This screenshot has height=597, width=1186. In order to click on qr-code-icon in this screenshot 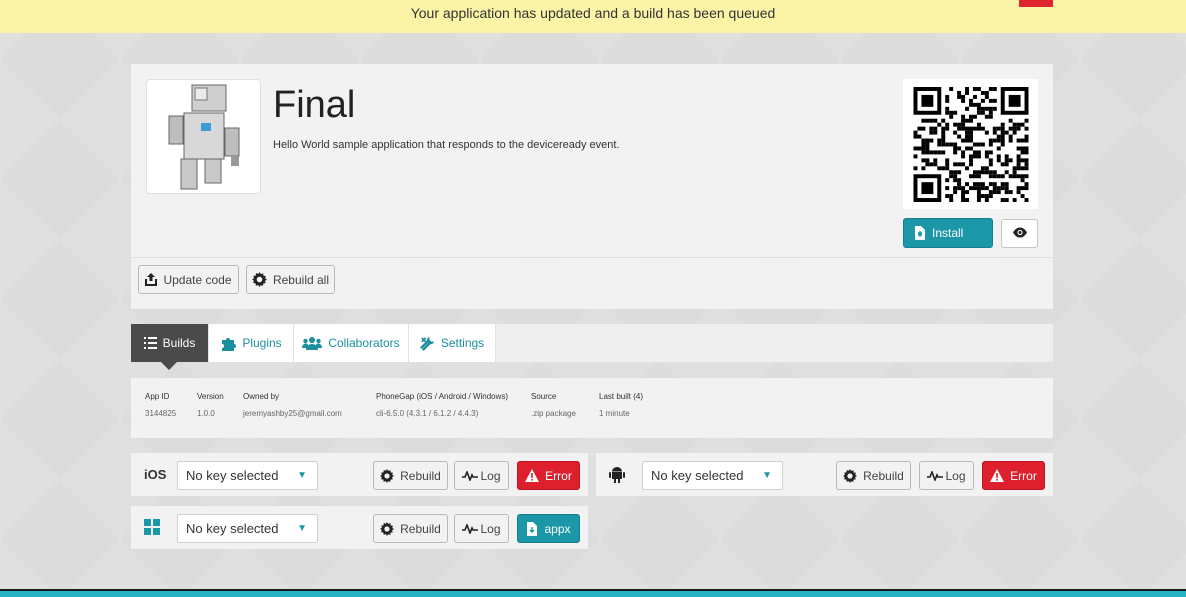, I will do `click(971, 144)`.